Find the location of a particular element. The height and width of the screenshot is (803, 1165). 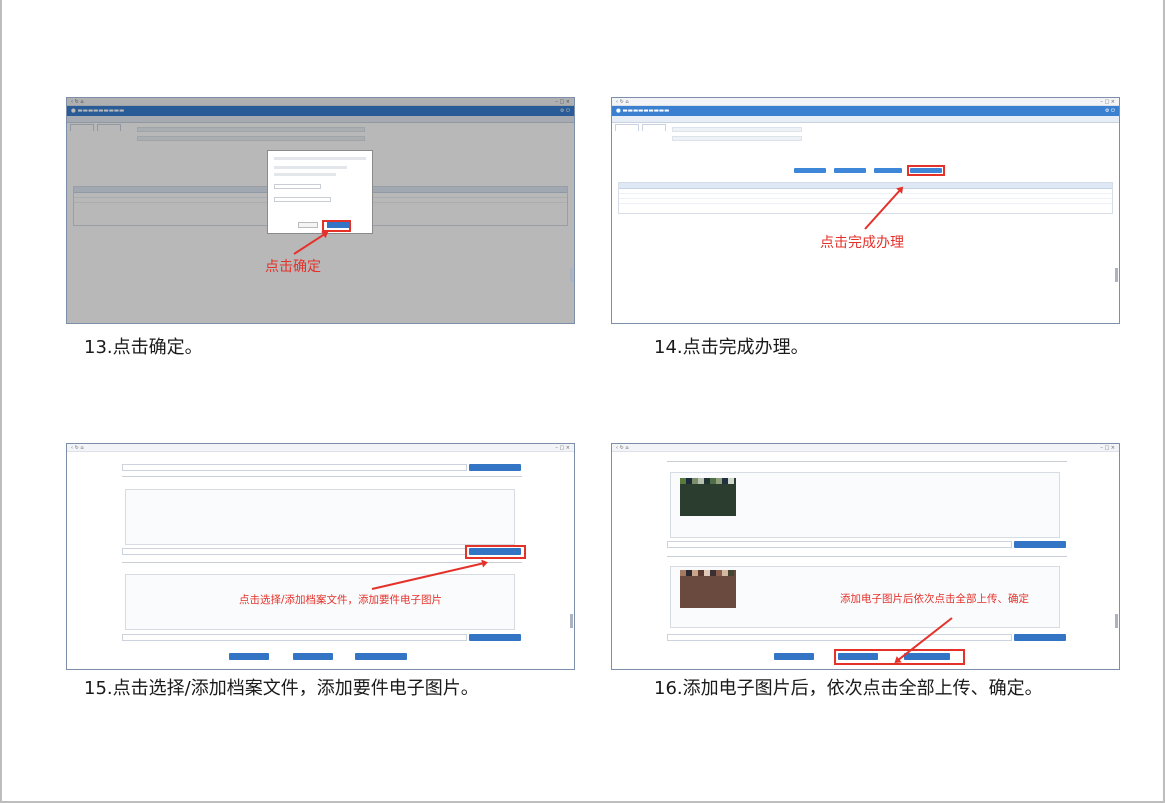

step-15-note: 点击选择/添加档案文件，添加要件电子图片 is located at coordinates (341, 600).